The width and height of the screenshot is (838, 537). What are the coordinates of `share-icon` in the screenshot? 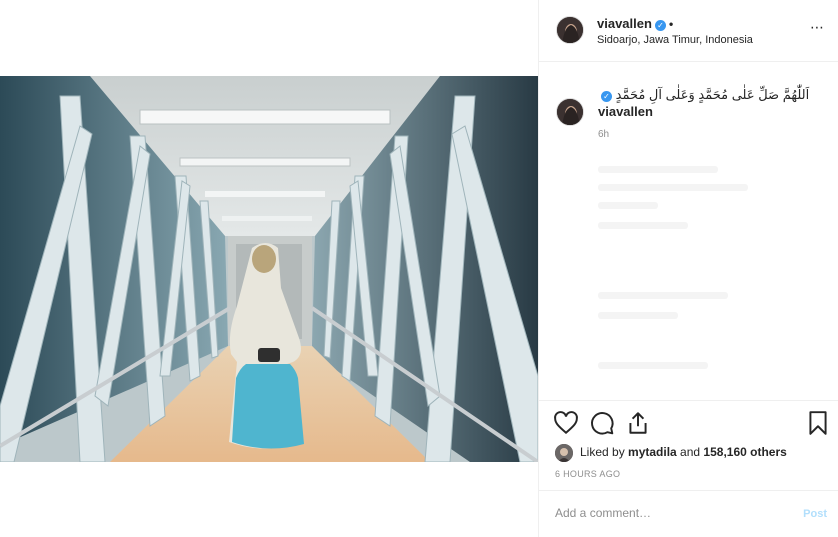 It's located at (638, 423).